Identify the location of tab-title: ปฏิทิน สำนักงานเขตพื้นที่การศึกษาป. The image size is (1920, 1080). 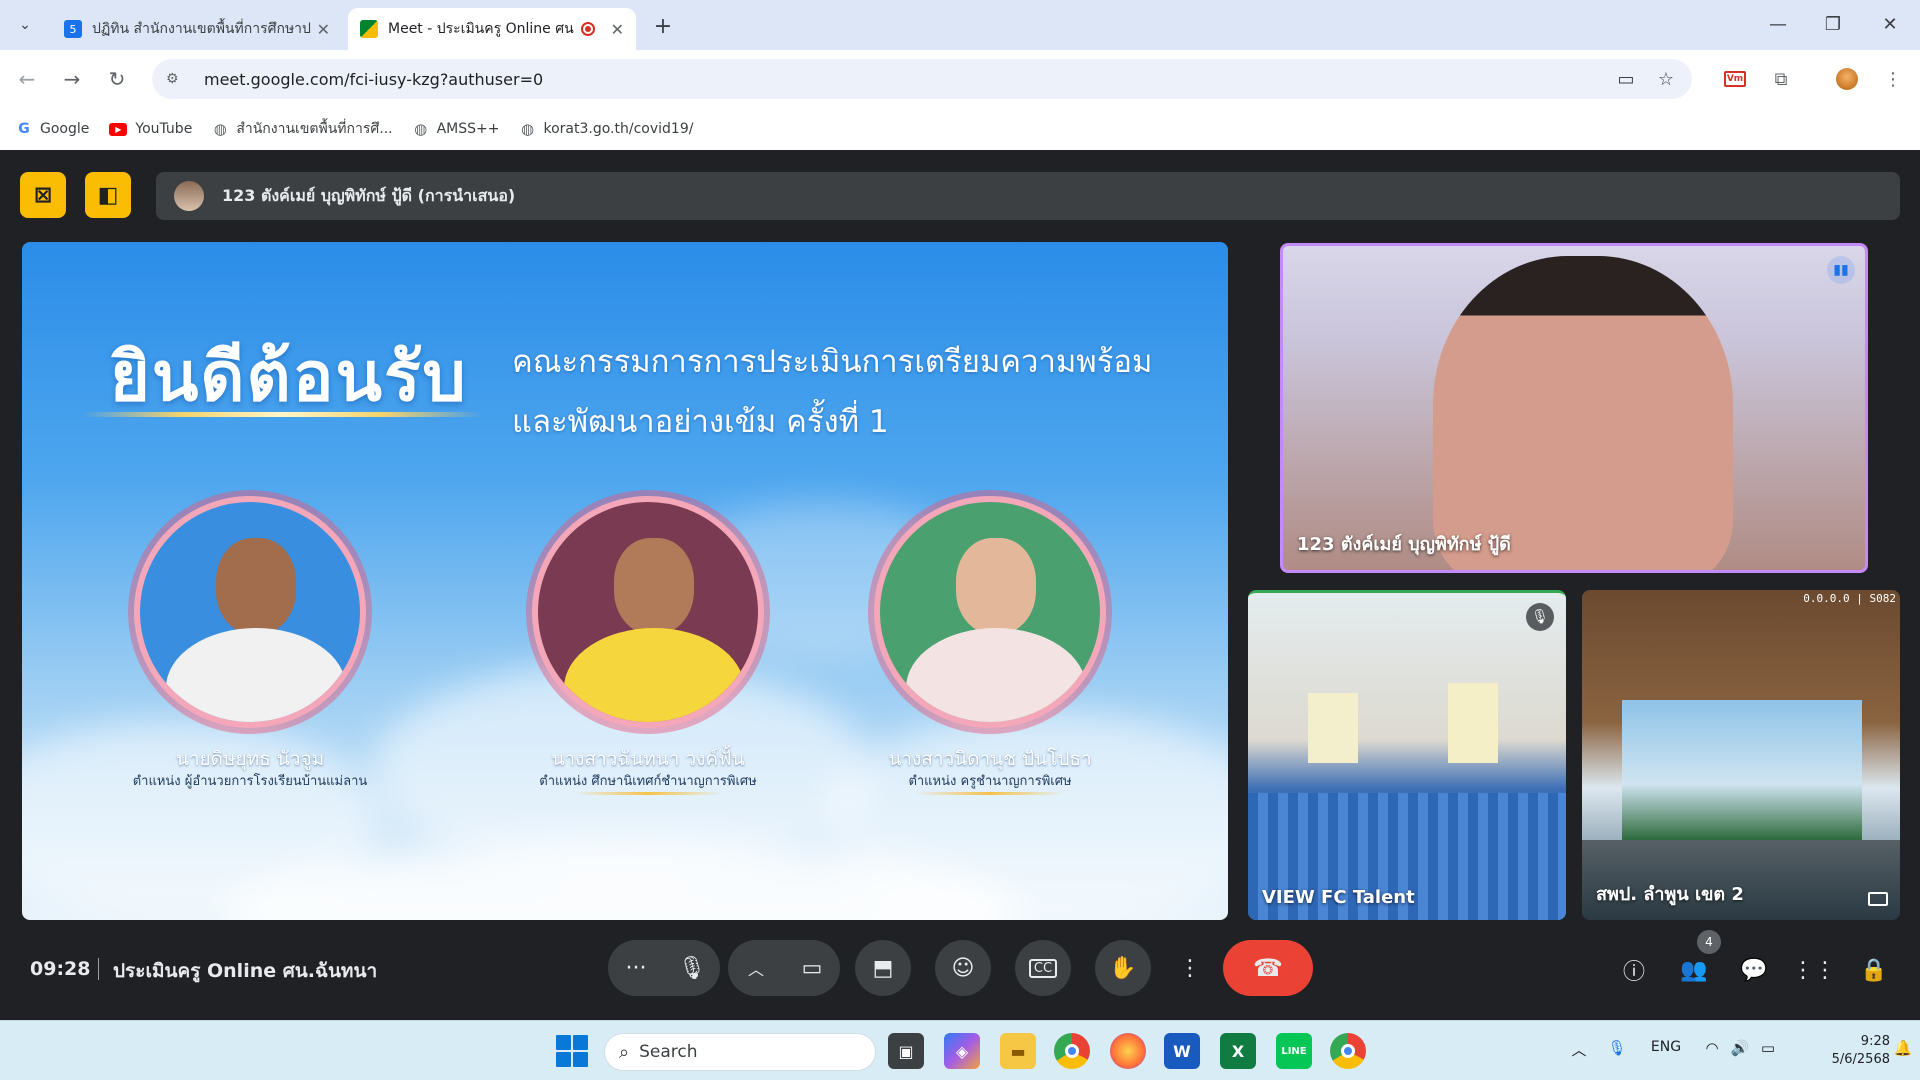
(201, 29).